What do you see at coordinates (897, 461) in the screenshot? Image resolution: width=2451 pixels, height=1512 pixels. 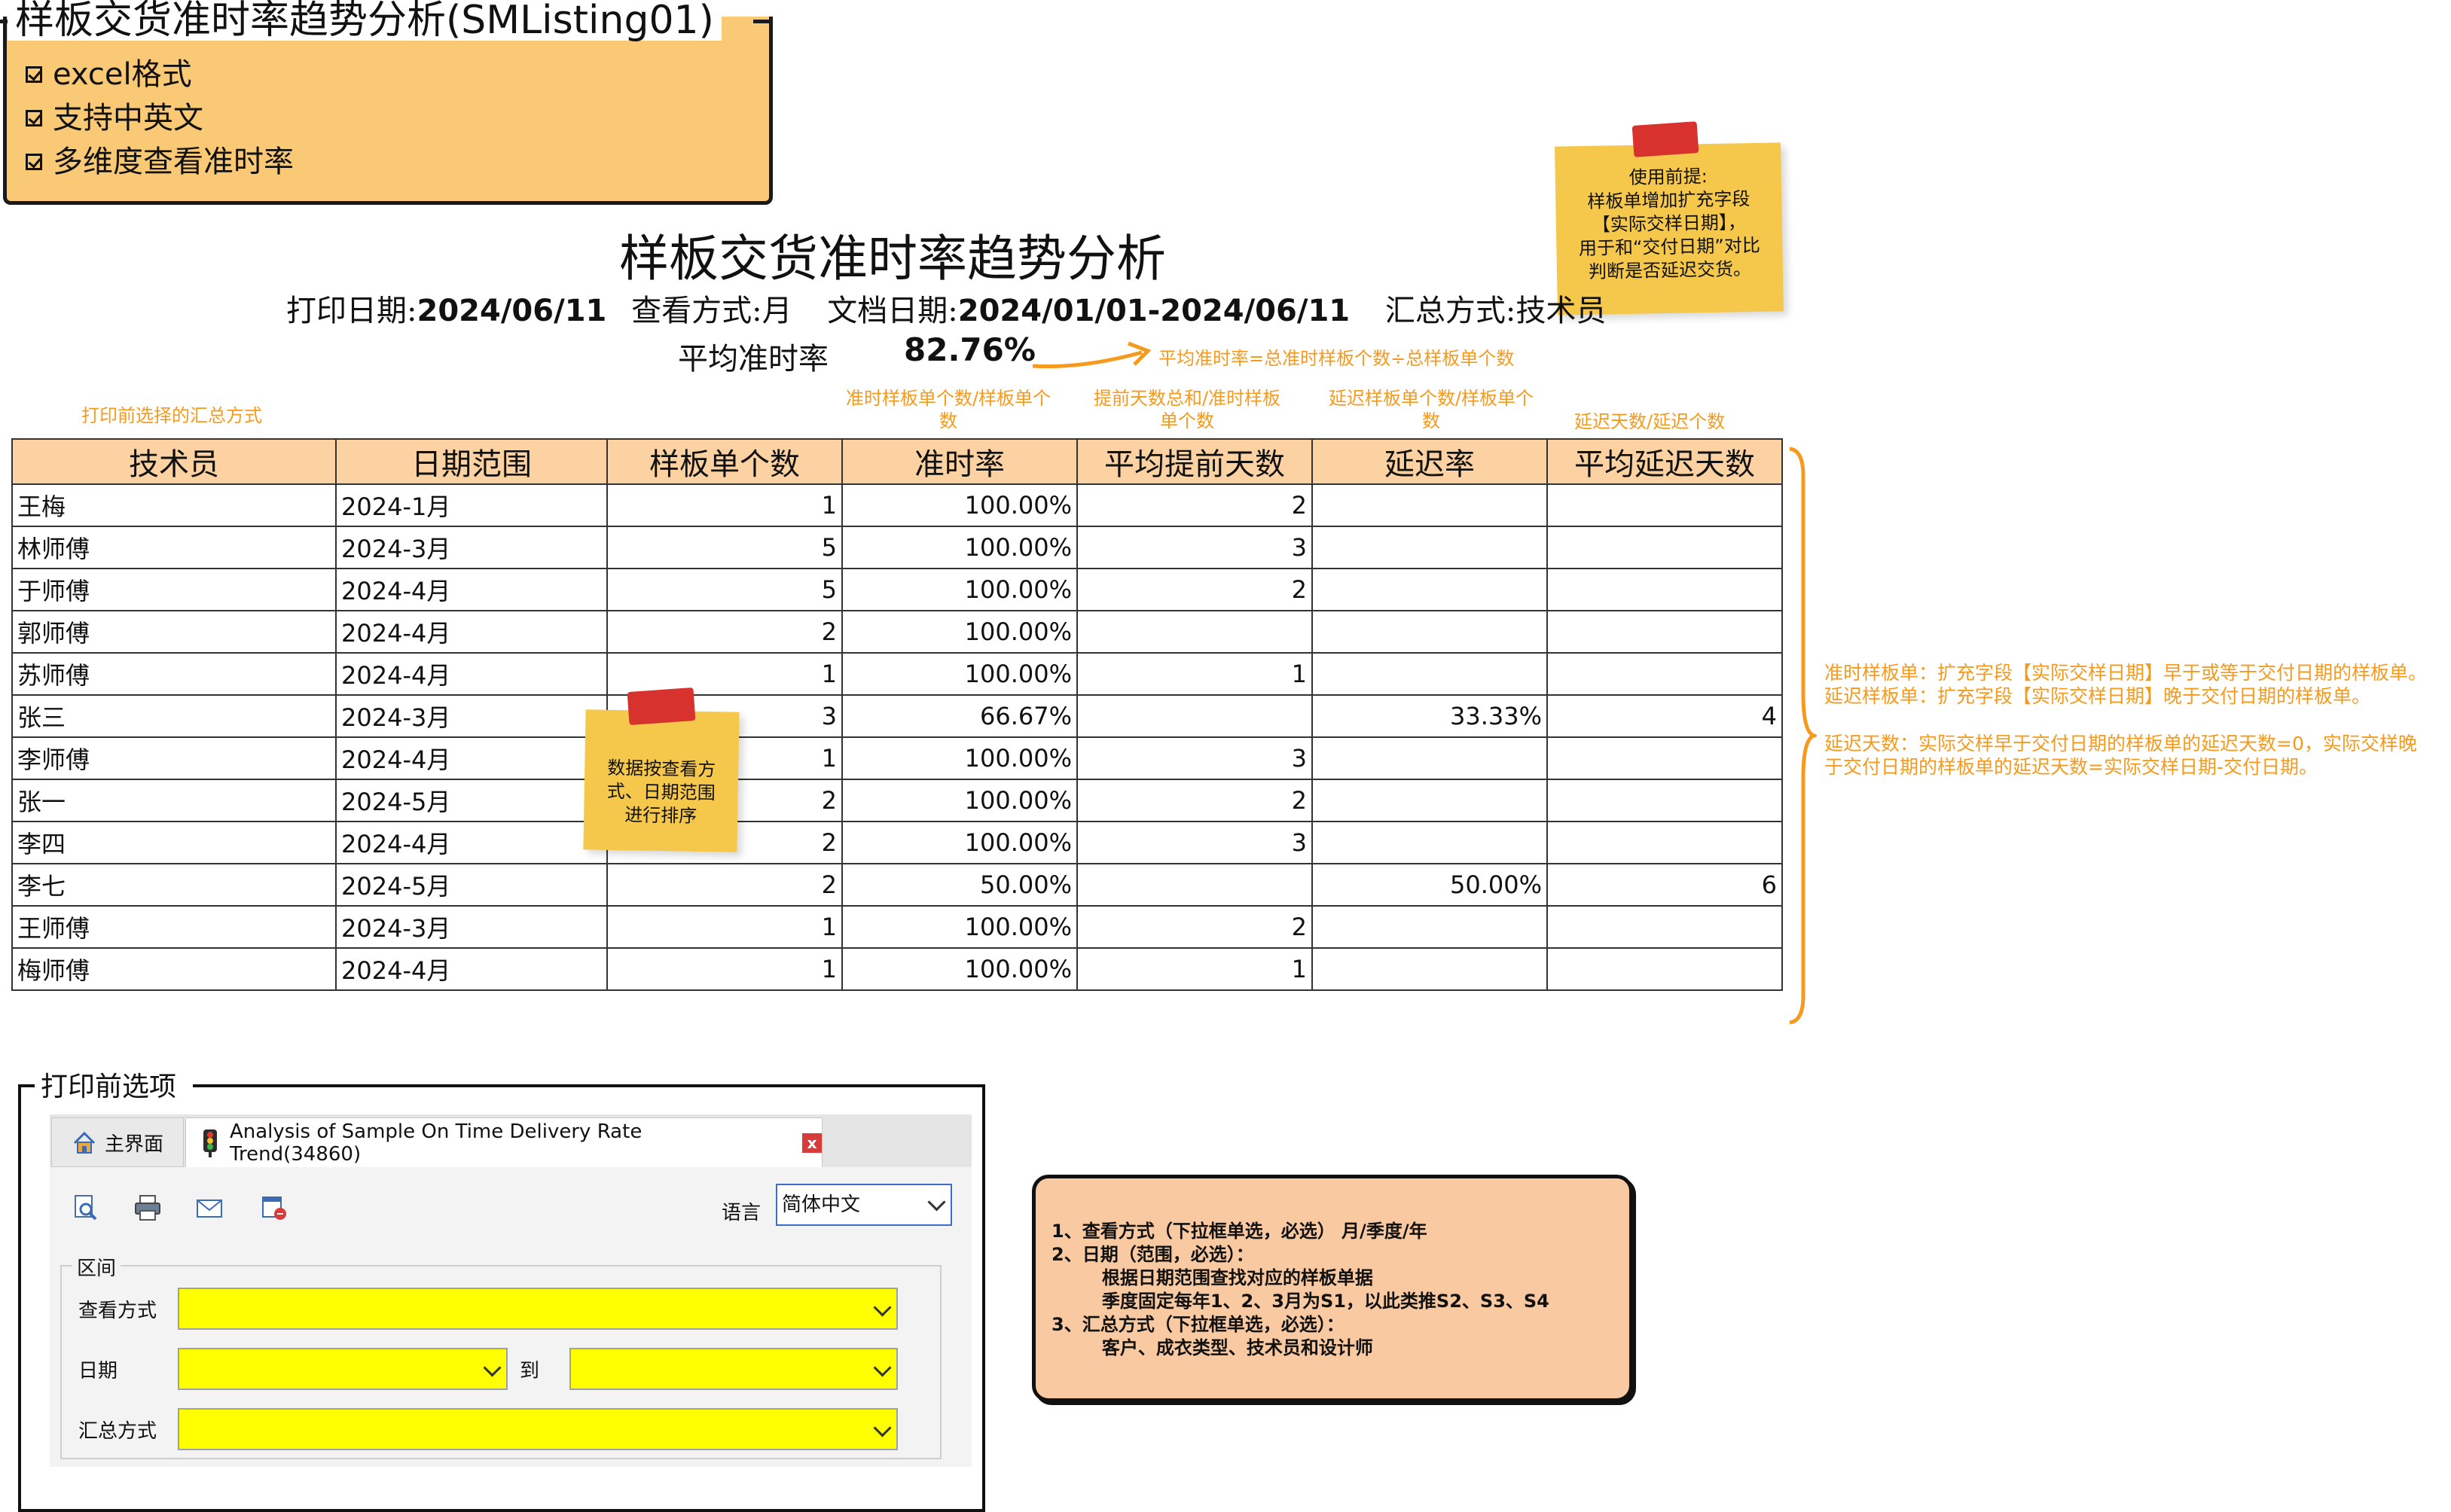 I see `table-header-row: 技术员 日期范围 样板单个数 准时率 平均提前天数 延迟率 平均延迟天数` at bounding box center [897, 461].